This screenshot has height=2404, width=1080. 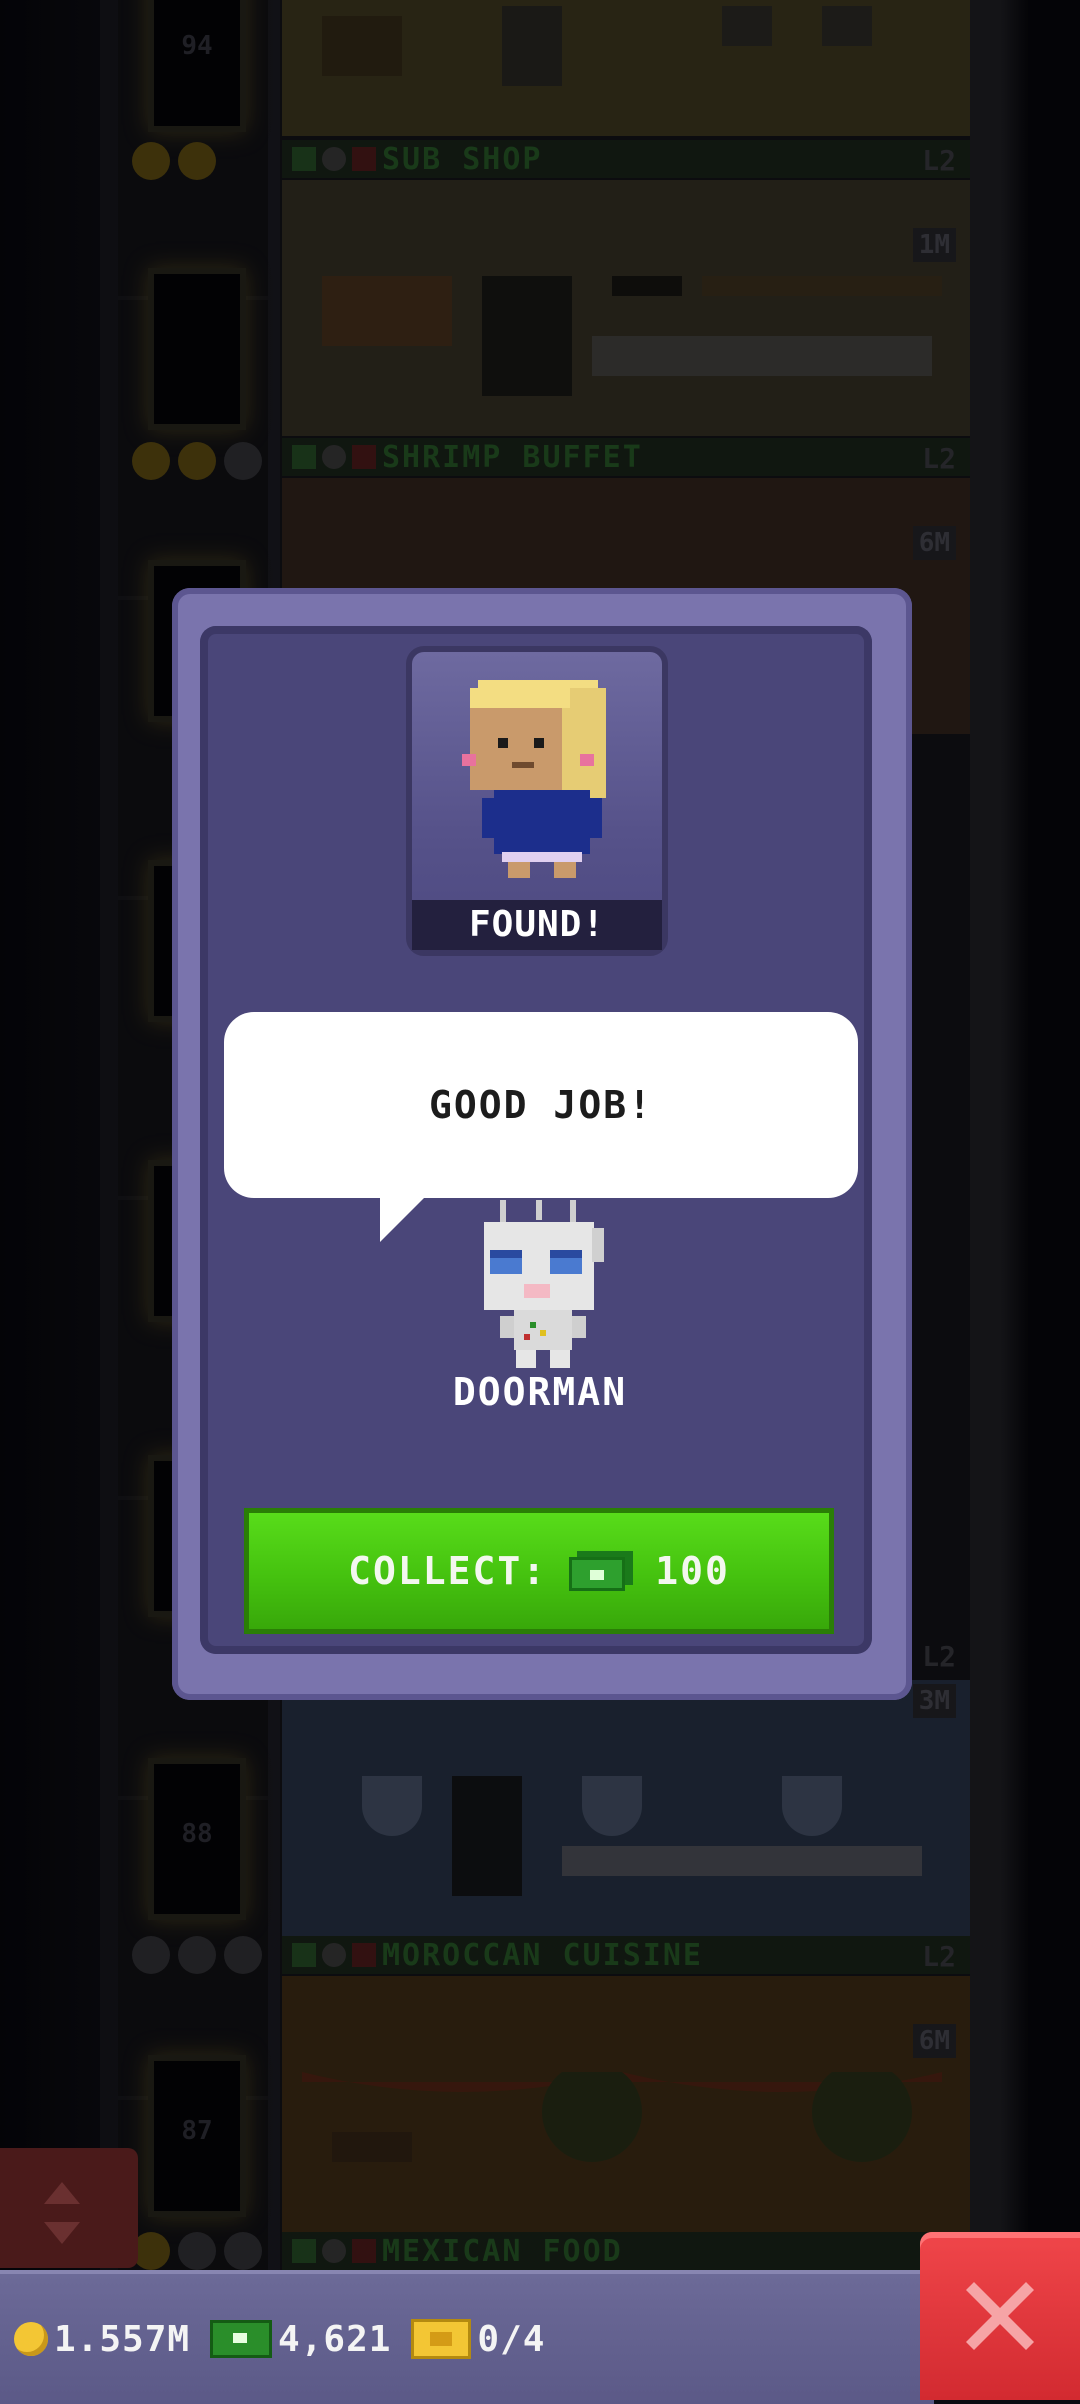 I want to click on tickets-counter: 0/4, so click(x=478, y=2339).